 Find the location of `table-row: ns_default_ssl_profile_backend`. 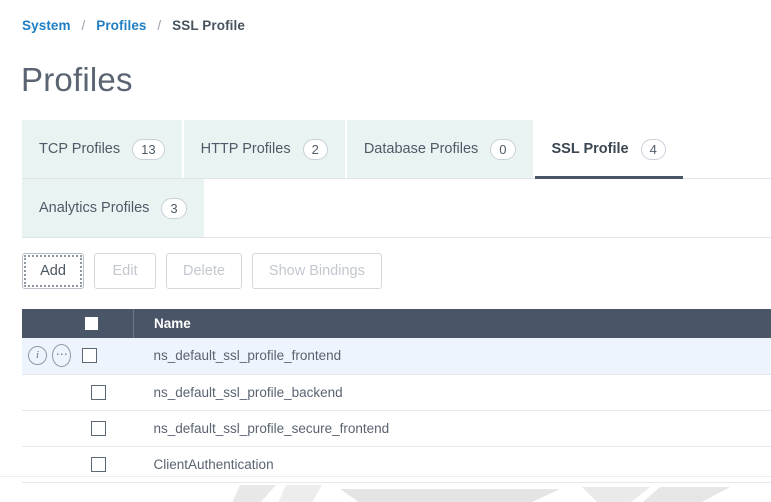

table-row: ns_default_ssl_profile_backend is located at coordinates (396, 392).